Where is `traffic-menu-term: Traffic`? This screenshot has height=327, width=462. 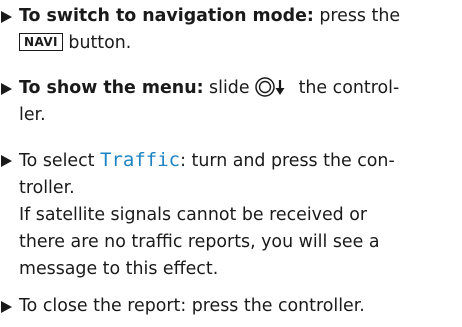 traffic-menu-term: Traffic is located at coordinates (140, 160).